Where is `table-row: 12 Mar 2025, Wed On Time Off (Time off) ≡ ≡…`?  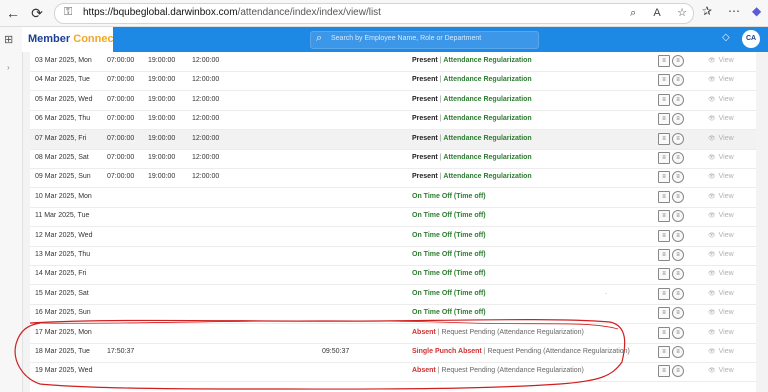
table-row: 12 Mar 2025, Wed On Time Off (Time off) ≡ ≡… is located at coordinates (393, 237).